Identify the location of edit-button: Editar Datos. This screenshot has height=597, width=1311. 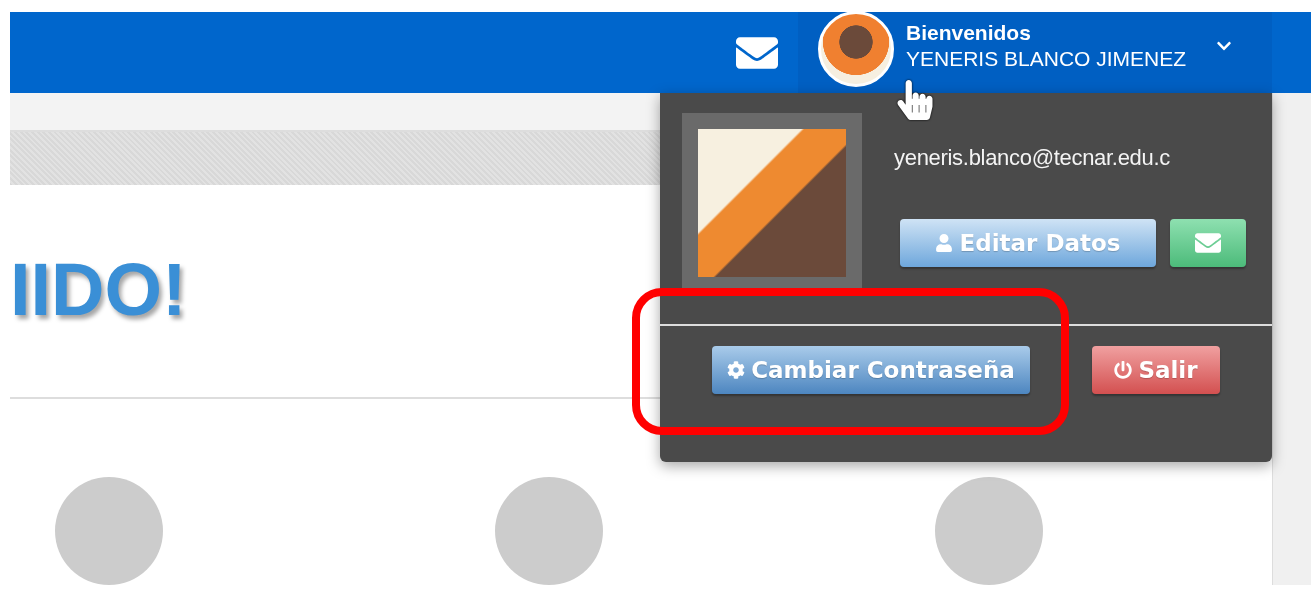
(1028, 243).